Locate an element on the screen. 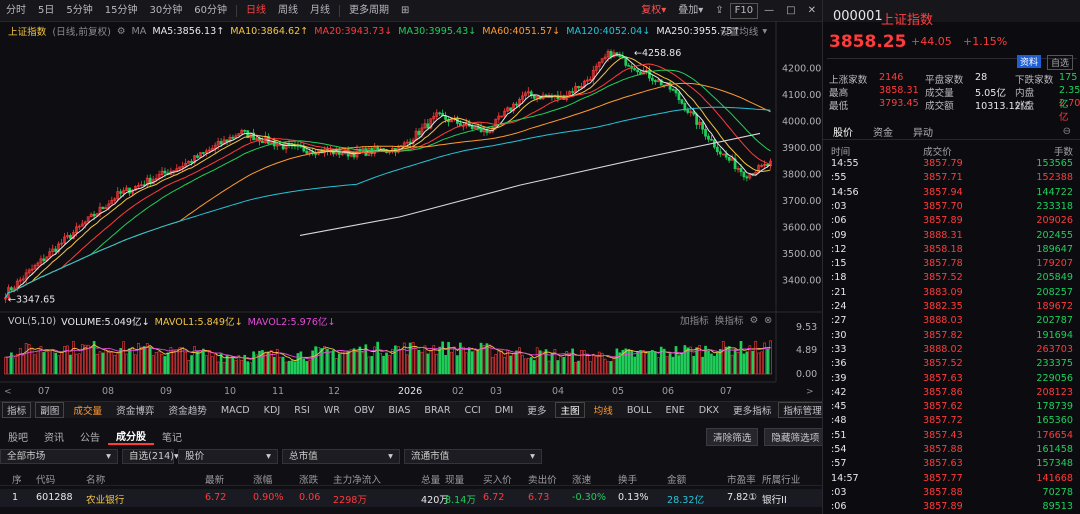 Image resolution: width=1080 pixels, height=514 pixels. list-tab-3: 成分股 is located at coordinates (131, 436).